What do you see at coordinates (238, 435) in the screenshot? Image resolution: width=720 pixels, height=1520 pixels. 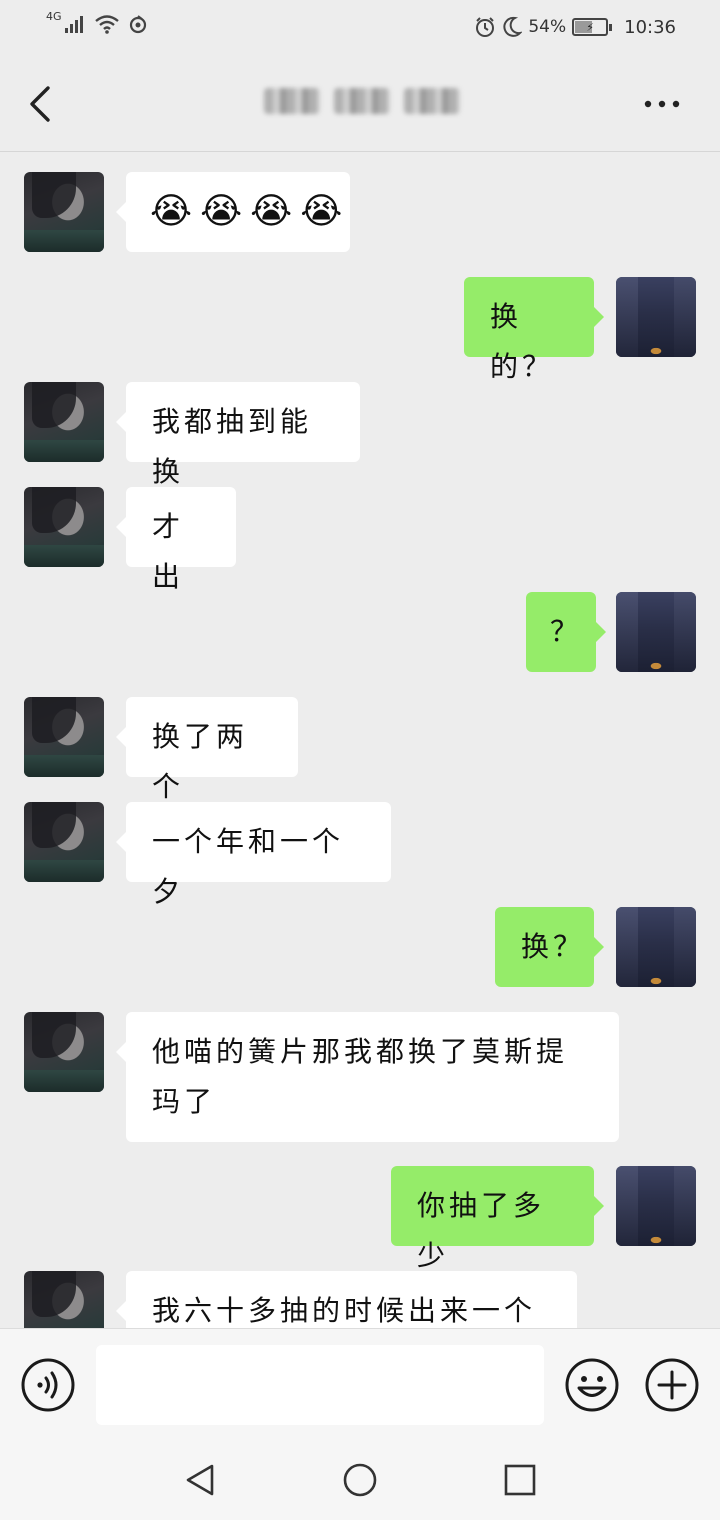 I see `message-bubble: 我都抽到能换` at bounding box center [238, 435].